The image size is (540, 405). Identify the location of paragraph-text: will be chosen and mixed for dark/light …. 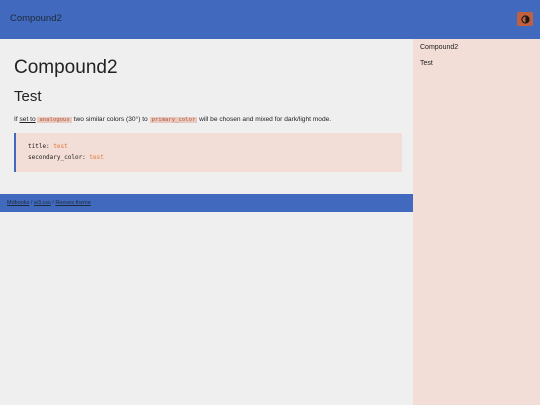
(264, 119).